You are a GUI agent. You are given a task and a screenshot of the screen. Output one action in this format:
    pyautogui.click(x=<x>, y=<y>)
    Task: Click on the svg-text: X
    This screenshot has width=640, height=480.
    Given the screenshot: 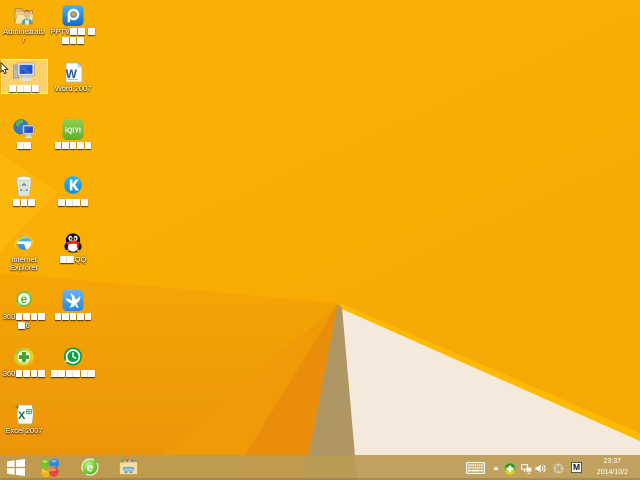 What is the action you would take?
    pyautogui.click(x=22, y=416)
    